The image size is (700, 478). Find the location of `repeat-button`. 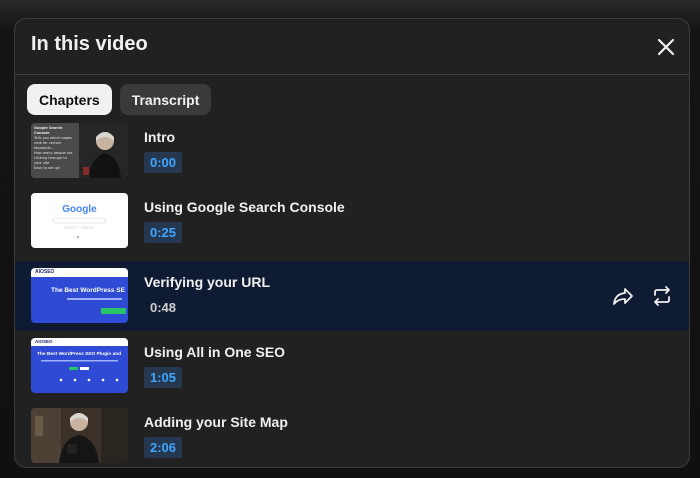

repeat-button is located at coordinates (662, 296).